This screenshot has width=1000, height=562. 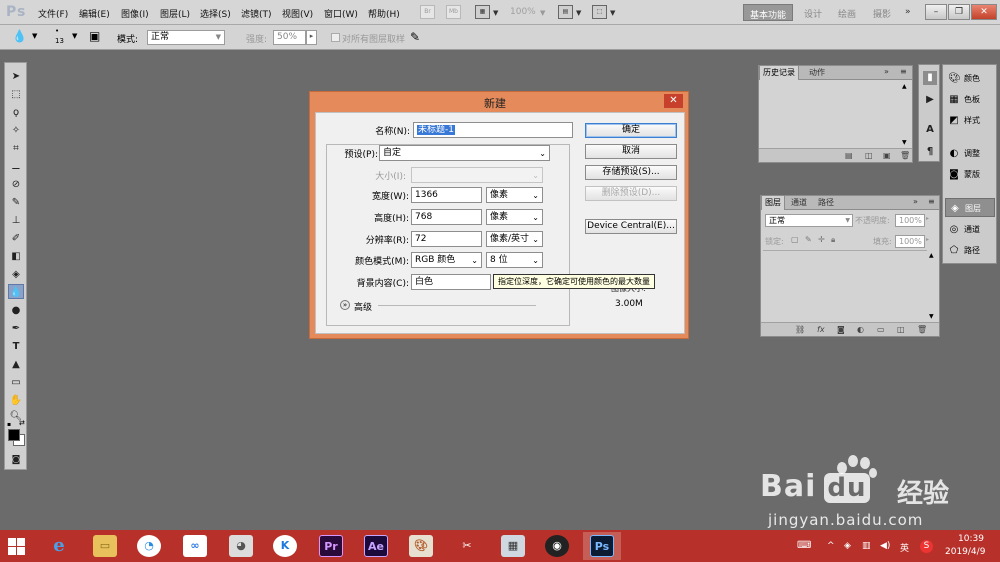 What do you see at coordinates (970, 99) in the screenshot?
I see `dock-swatches: ▦ 色板` at bounding box center [970, 99].